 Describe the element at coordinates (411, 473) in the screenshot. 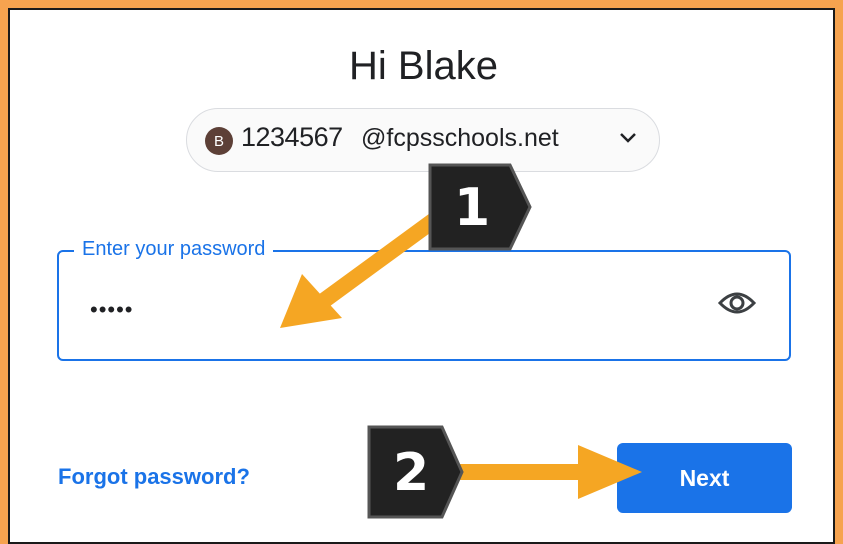

I see `step-2-number: 2` at that location.